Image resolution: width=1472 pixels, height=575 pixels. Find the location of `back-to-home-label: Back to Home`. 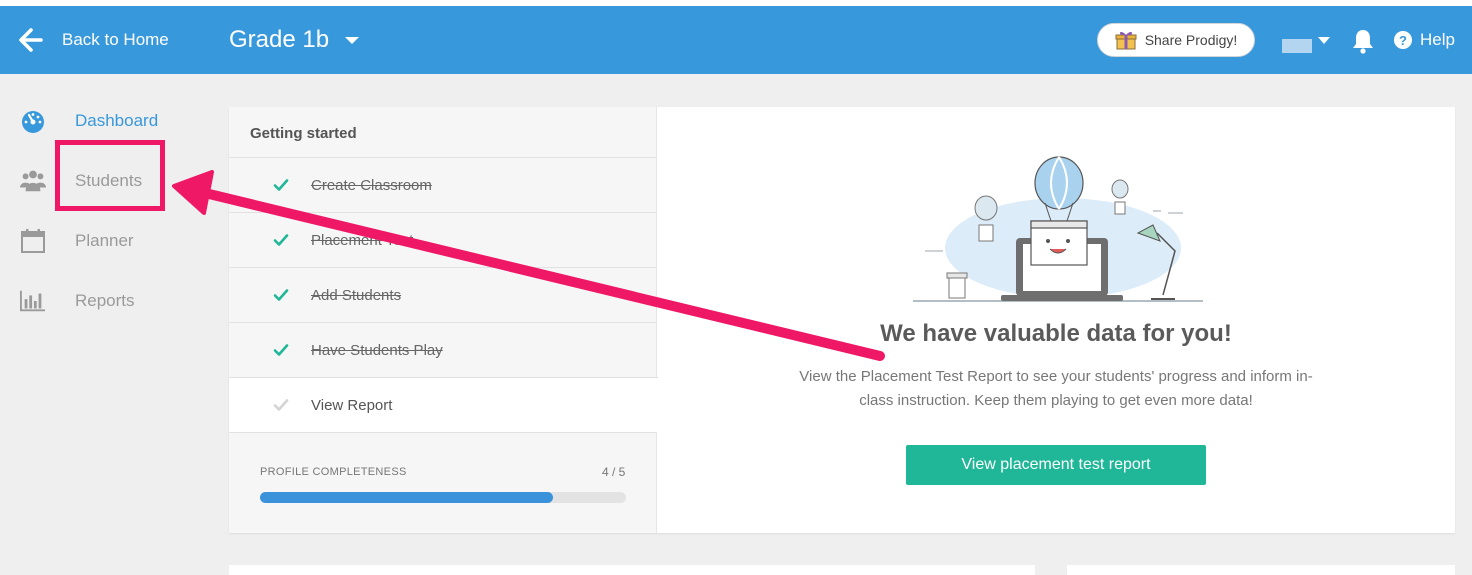

back-to-home-label: Back to Home is located at coordinates (115, 39).